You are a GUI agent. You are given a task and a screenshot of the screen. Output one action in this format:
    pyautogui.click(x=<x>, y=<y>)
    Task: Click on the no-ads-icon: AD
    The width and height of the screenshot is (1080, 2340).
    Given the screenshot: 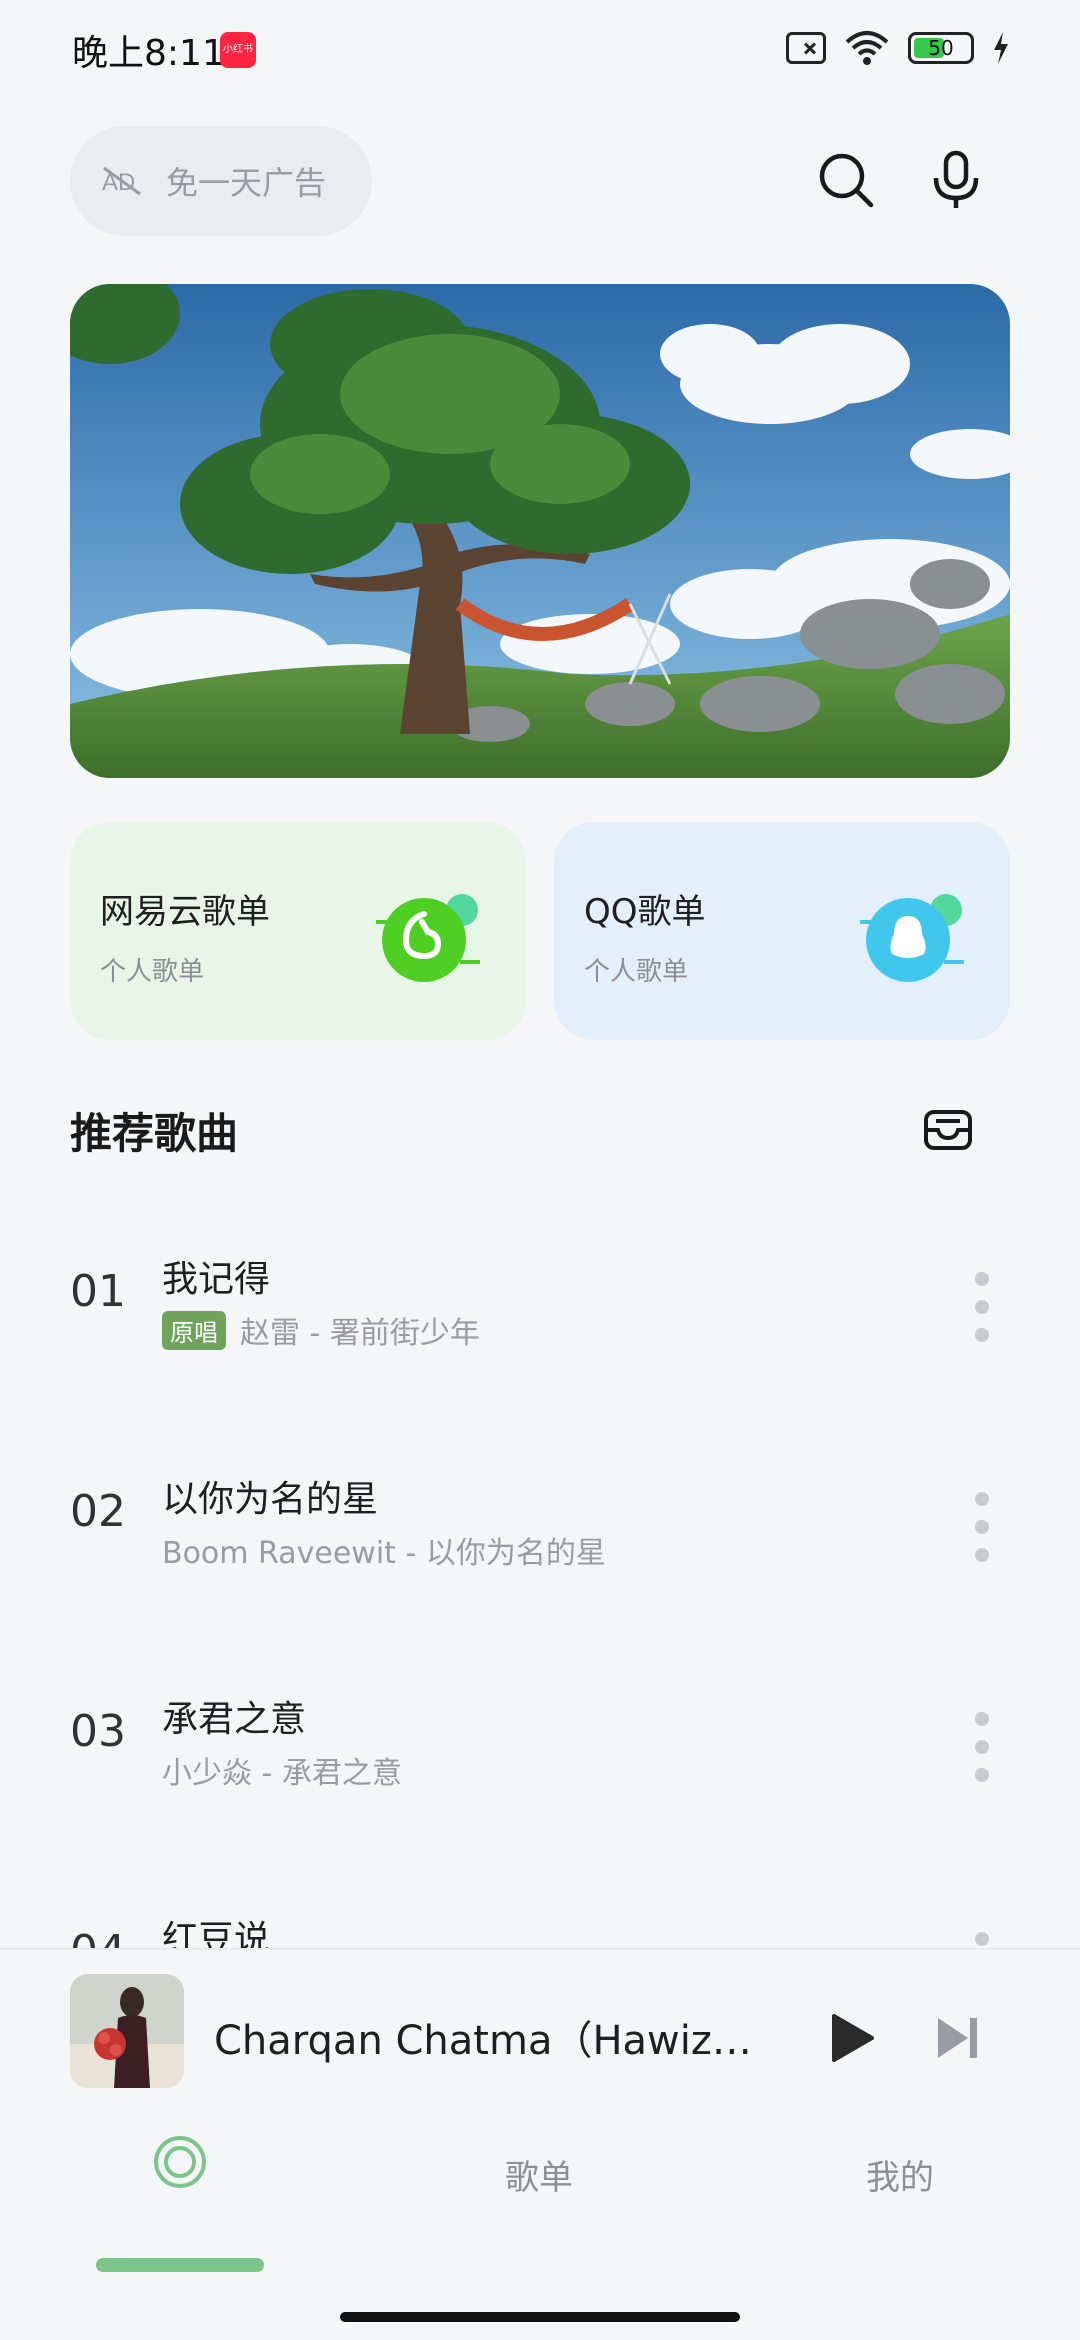 What is the action you would take?
    pyautogui.click(x=121, y=181)
    